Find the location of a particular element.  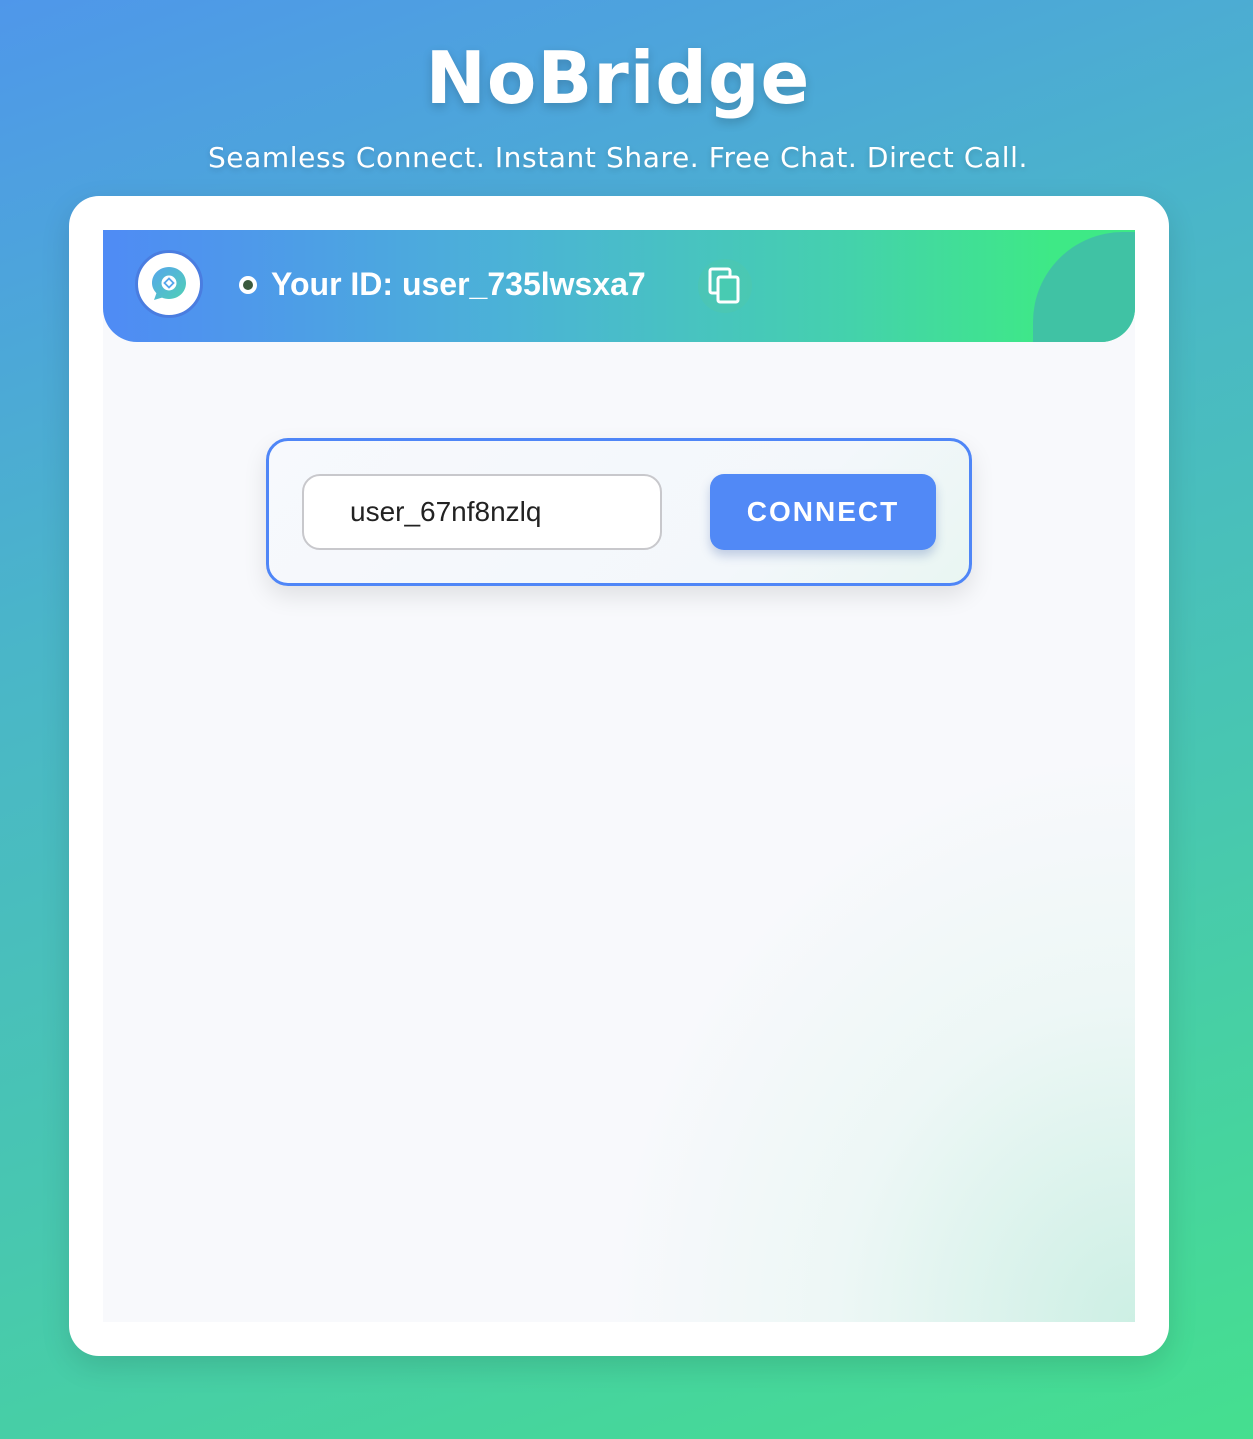

copy-icon is located at coordinates (724, 285).